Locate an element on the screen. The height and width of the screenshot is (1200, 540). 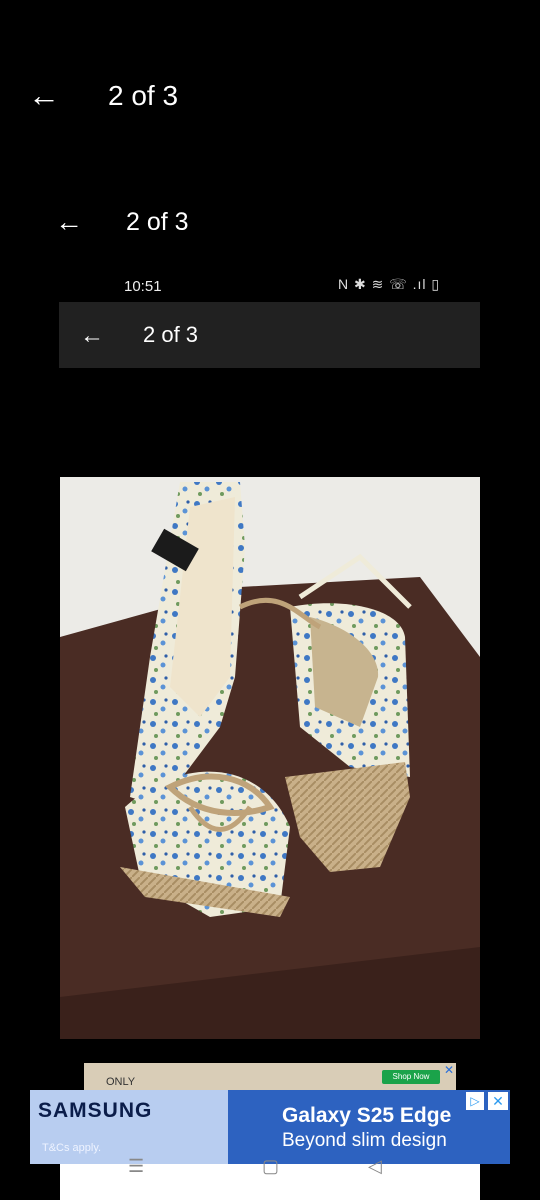
nested-back-arrow-icon: ← is located at coordinates (69, 221).